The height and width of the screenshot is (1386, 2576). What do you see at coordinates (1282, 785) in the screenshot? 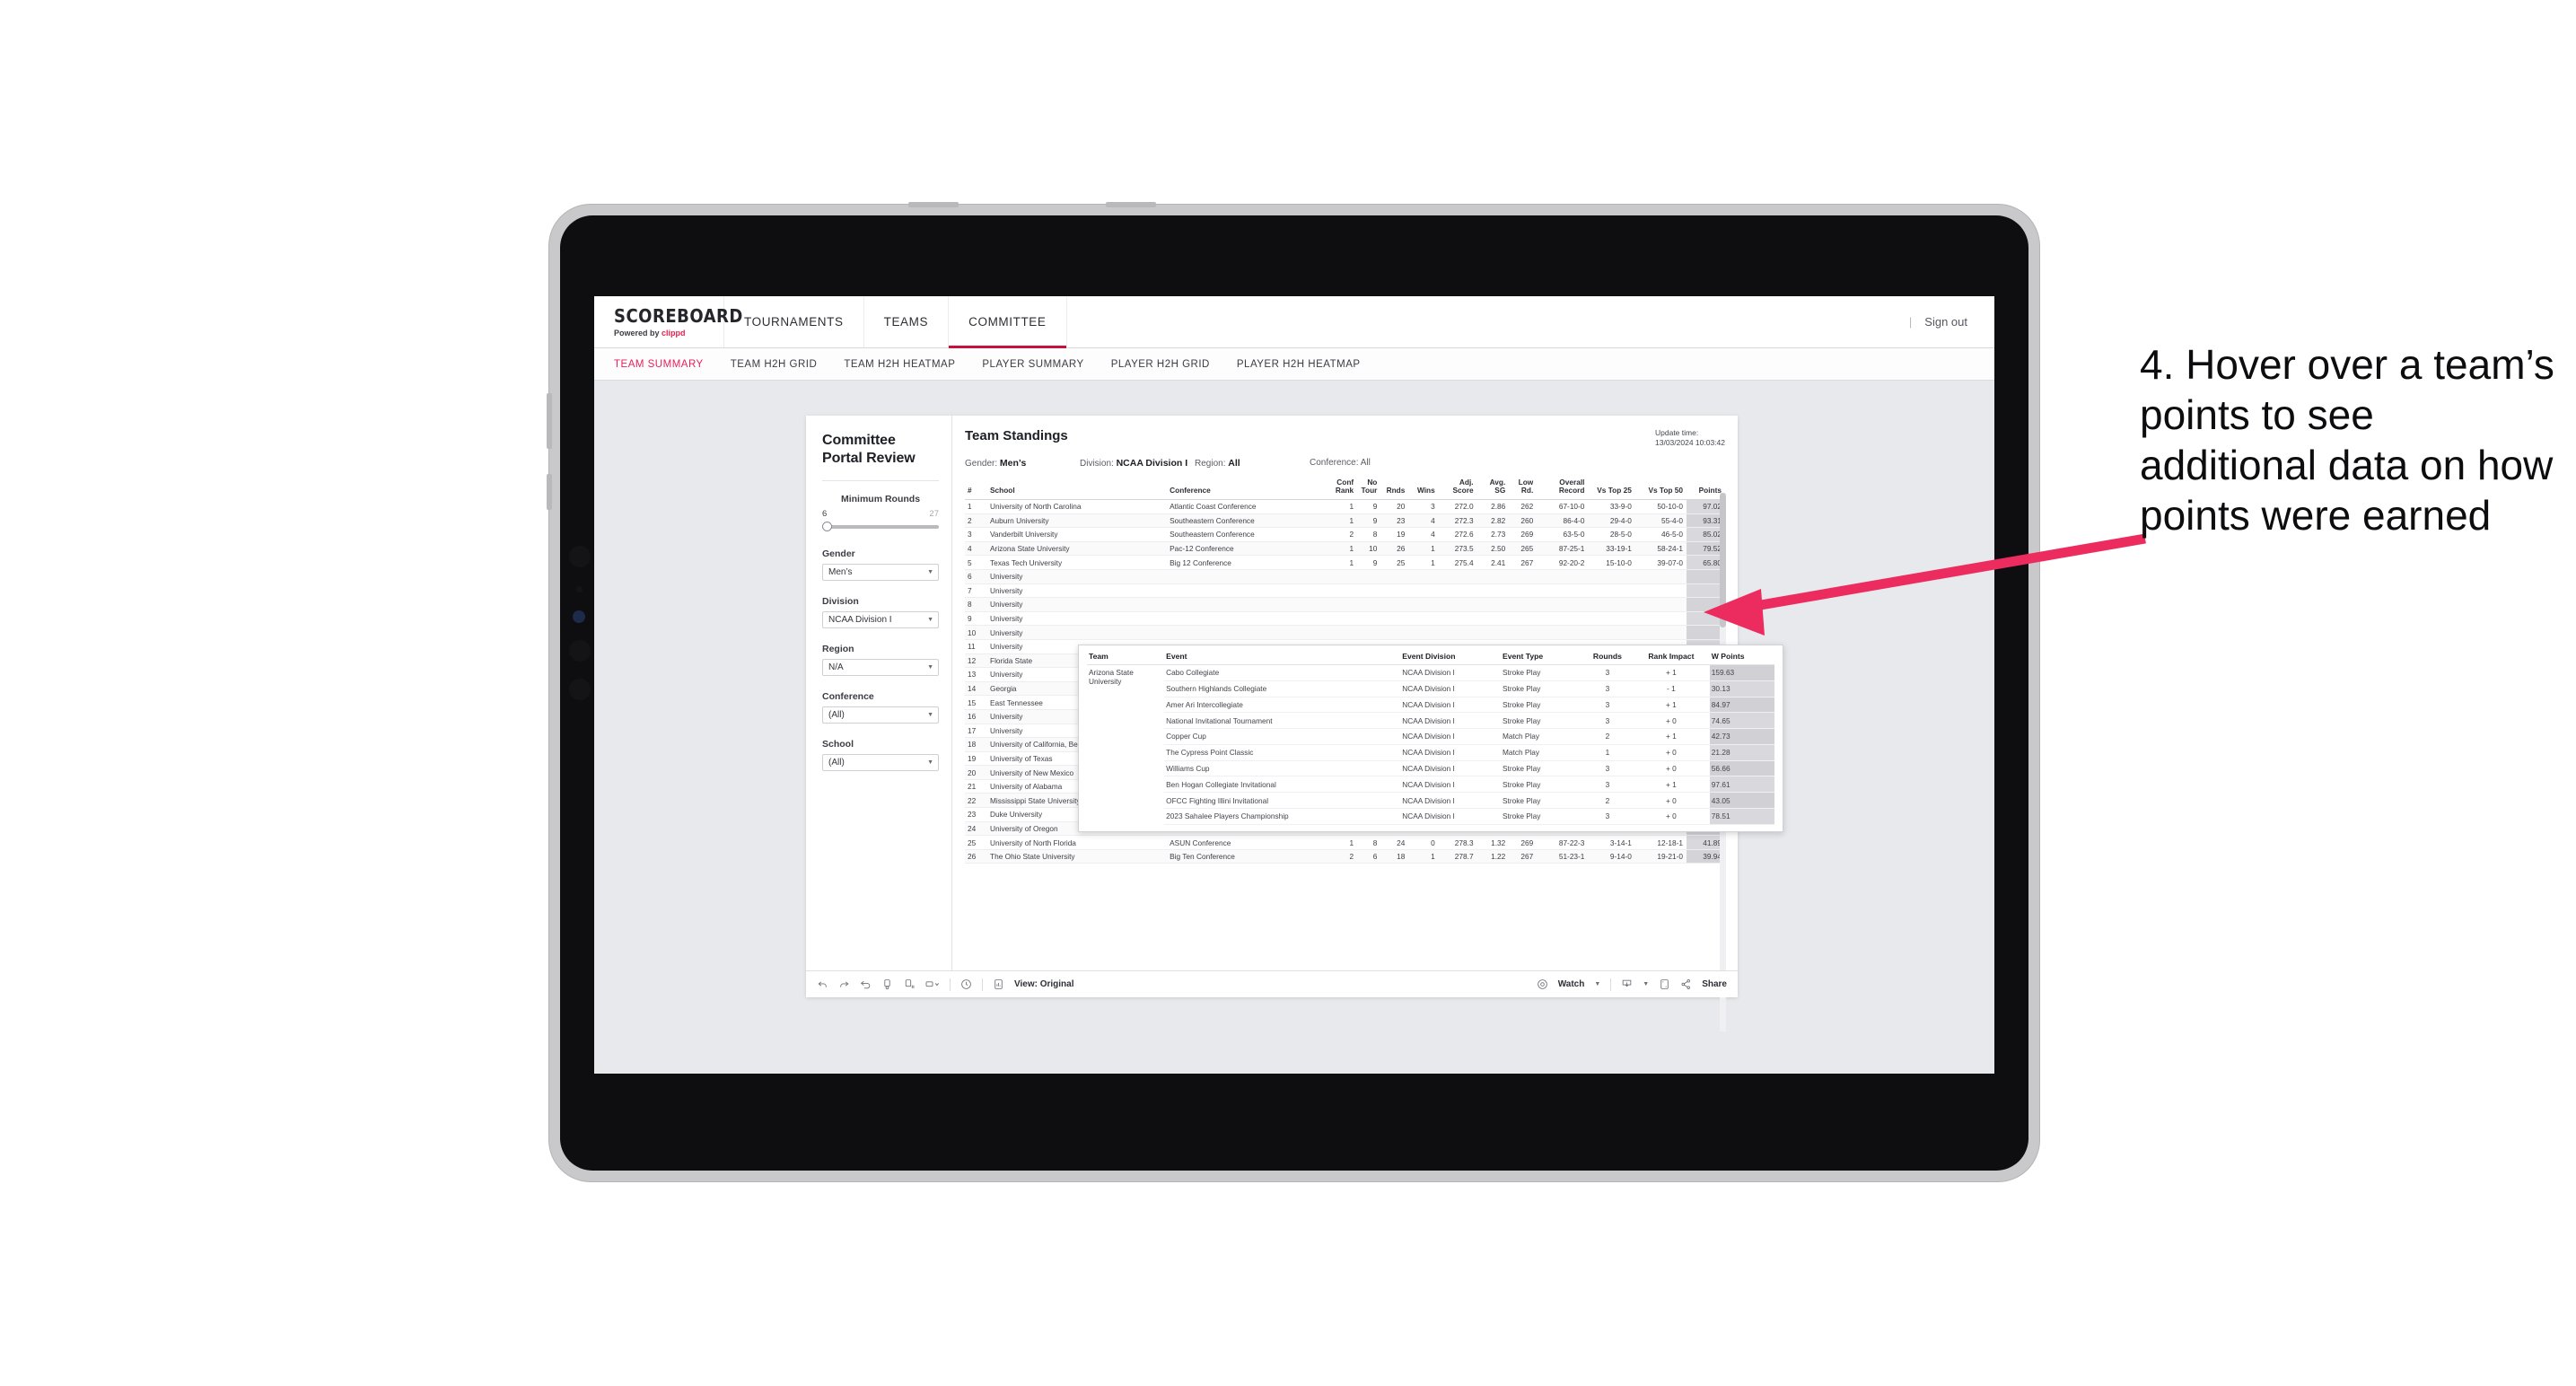
I see `tooltip-cell-event: Ben Hogan Collegiate Invitational` at bounding box center [1282, 785].